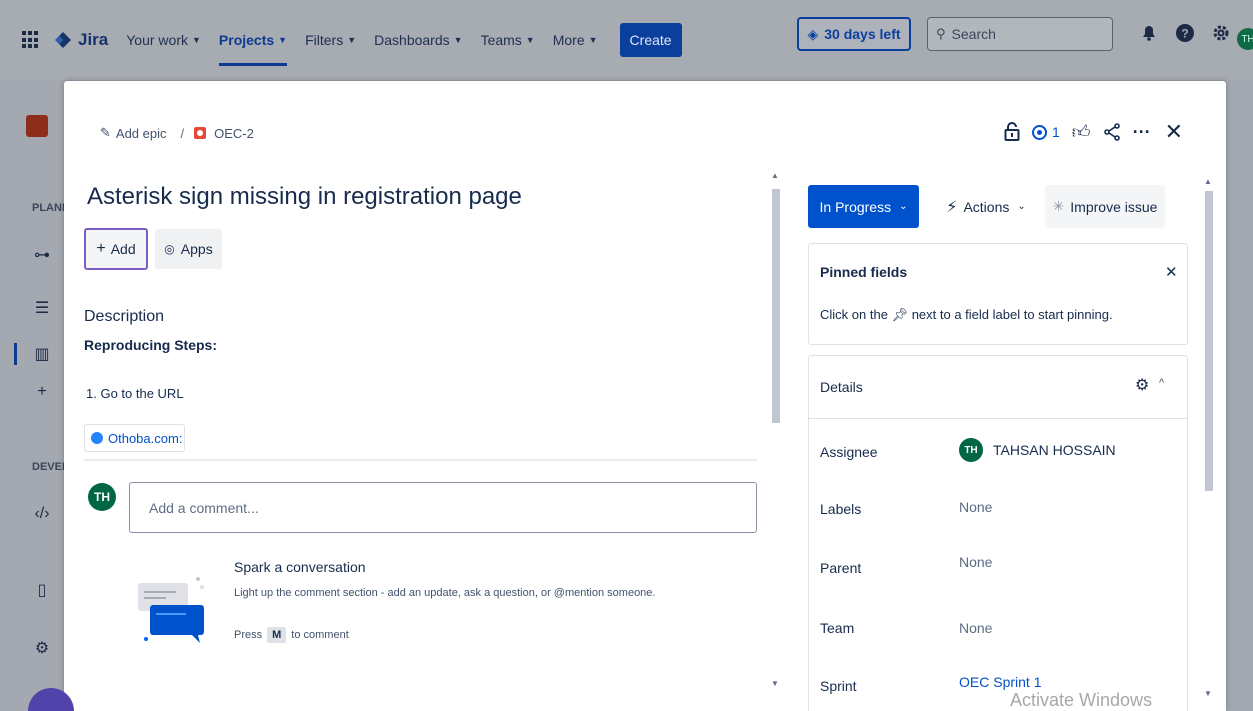 This screenshot has width=1253, height=711. I want to click on modal-actions: 1 👍︎ ··· ✕, so click(1093, 132).